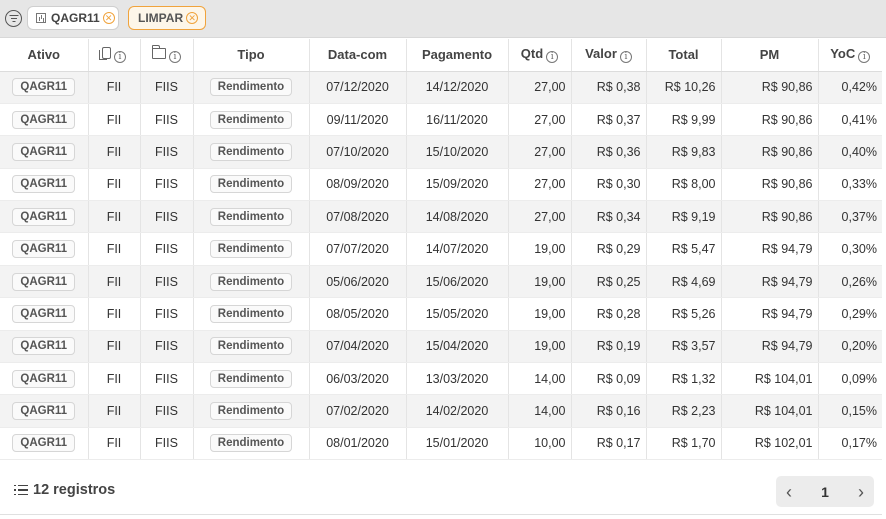 Image resolution: width=886 pixels, height=519 pixels. What do you see at coordinates (850, 347) in the screenshot?
I see `yoc-cell: 0,20%` at bounding box center [850, 347].